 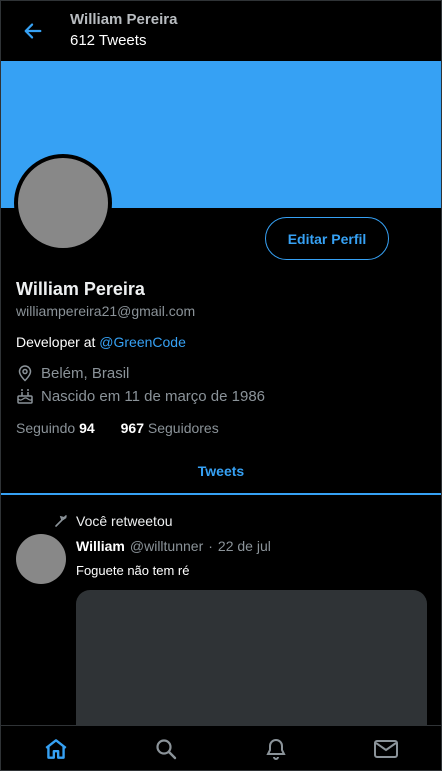 I want to click on following-label: Seguindo, so click(x=46, y=428).